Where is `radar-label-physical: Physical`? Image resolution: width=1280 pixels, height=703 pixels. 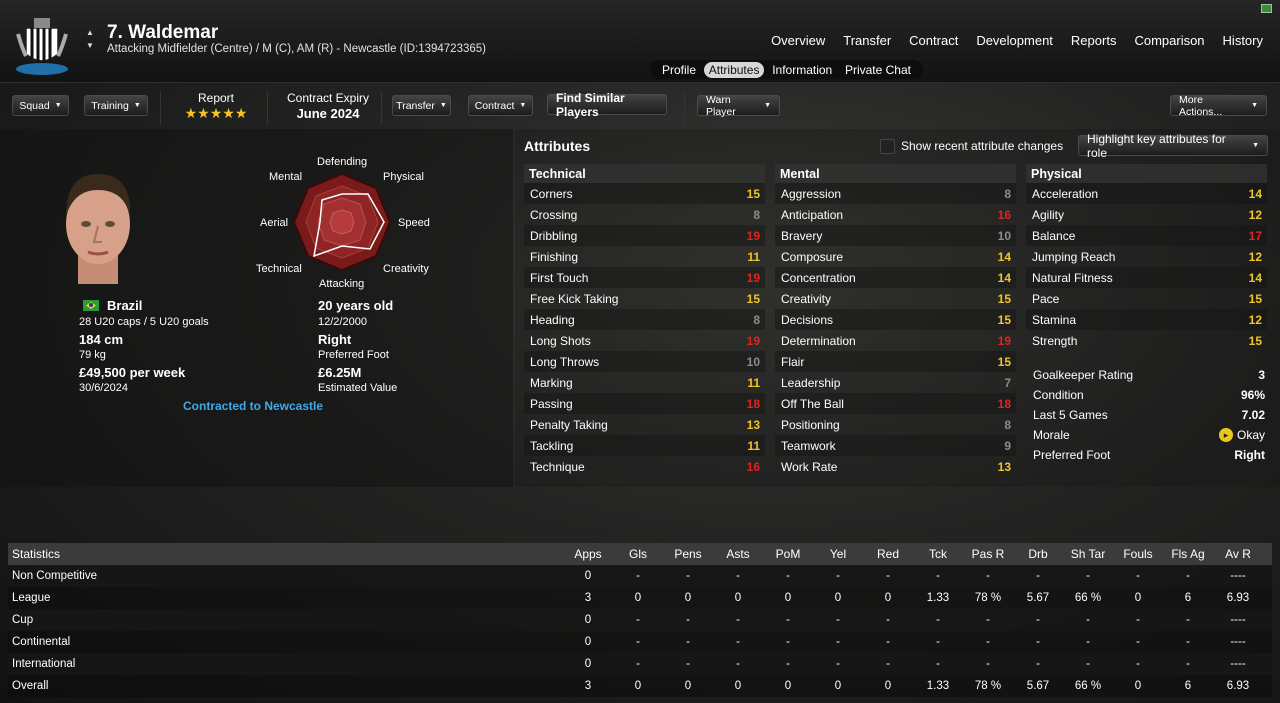
radar-label-physical: Physical is located at coordinates (403, 177).